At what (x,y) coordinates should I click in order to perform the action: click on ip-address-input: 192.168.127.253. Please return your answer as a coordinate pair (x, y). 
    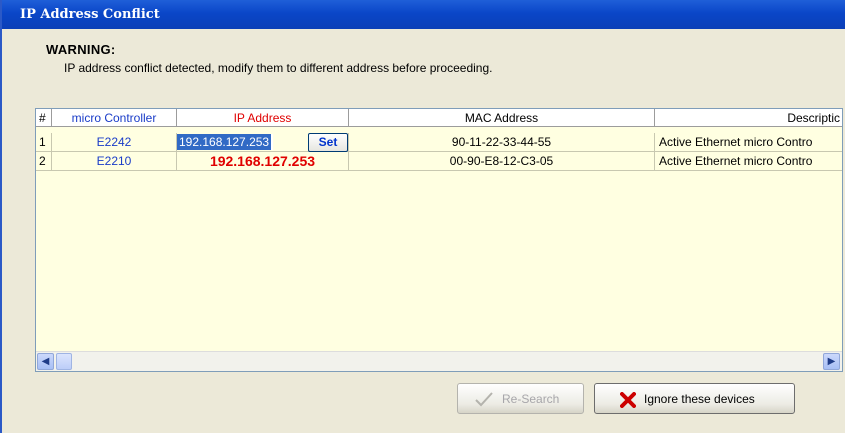
    Looking at the image, I should click on (225, 142).